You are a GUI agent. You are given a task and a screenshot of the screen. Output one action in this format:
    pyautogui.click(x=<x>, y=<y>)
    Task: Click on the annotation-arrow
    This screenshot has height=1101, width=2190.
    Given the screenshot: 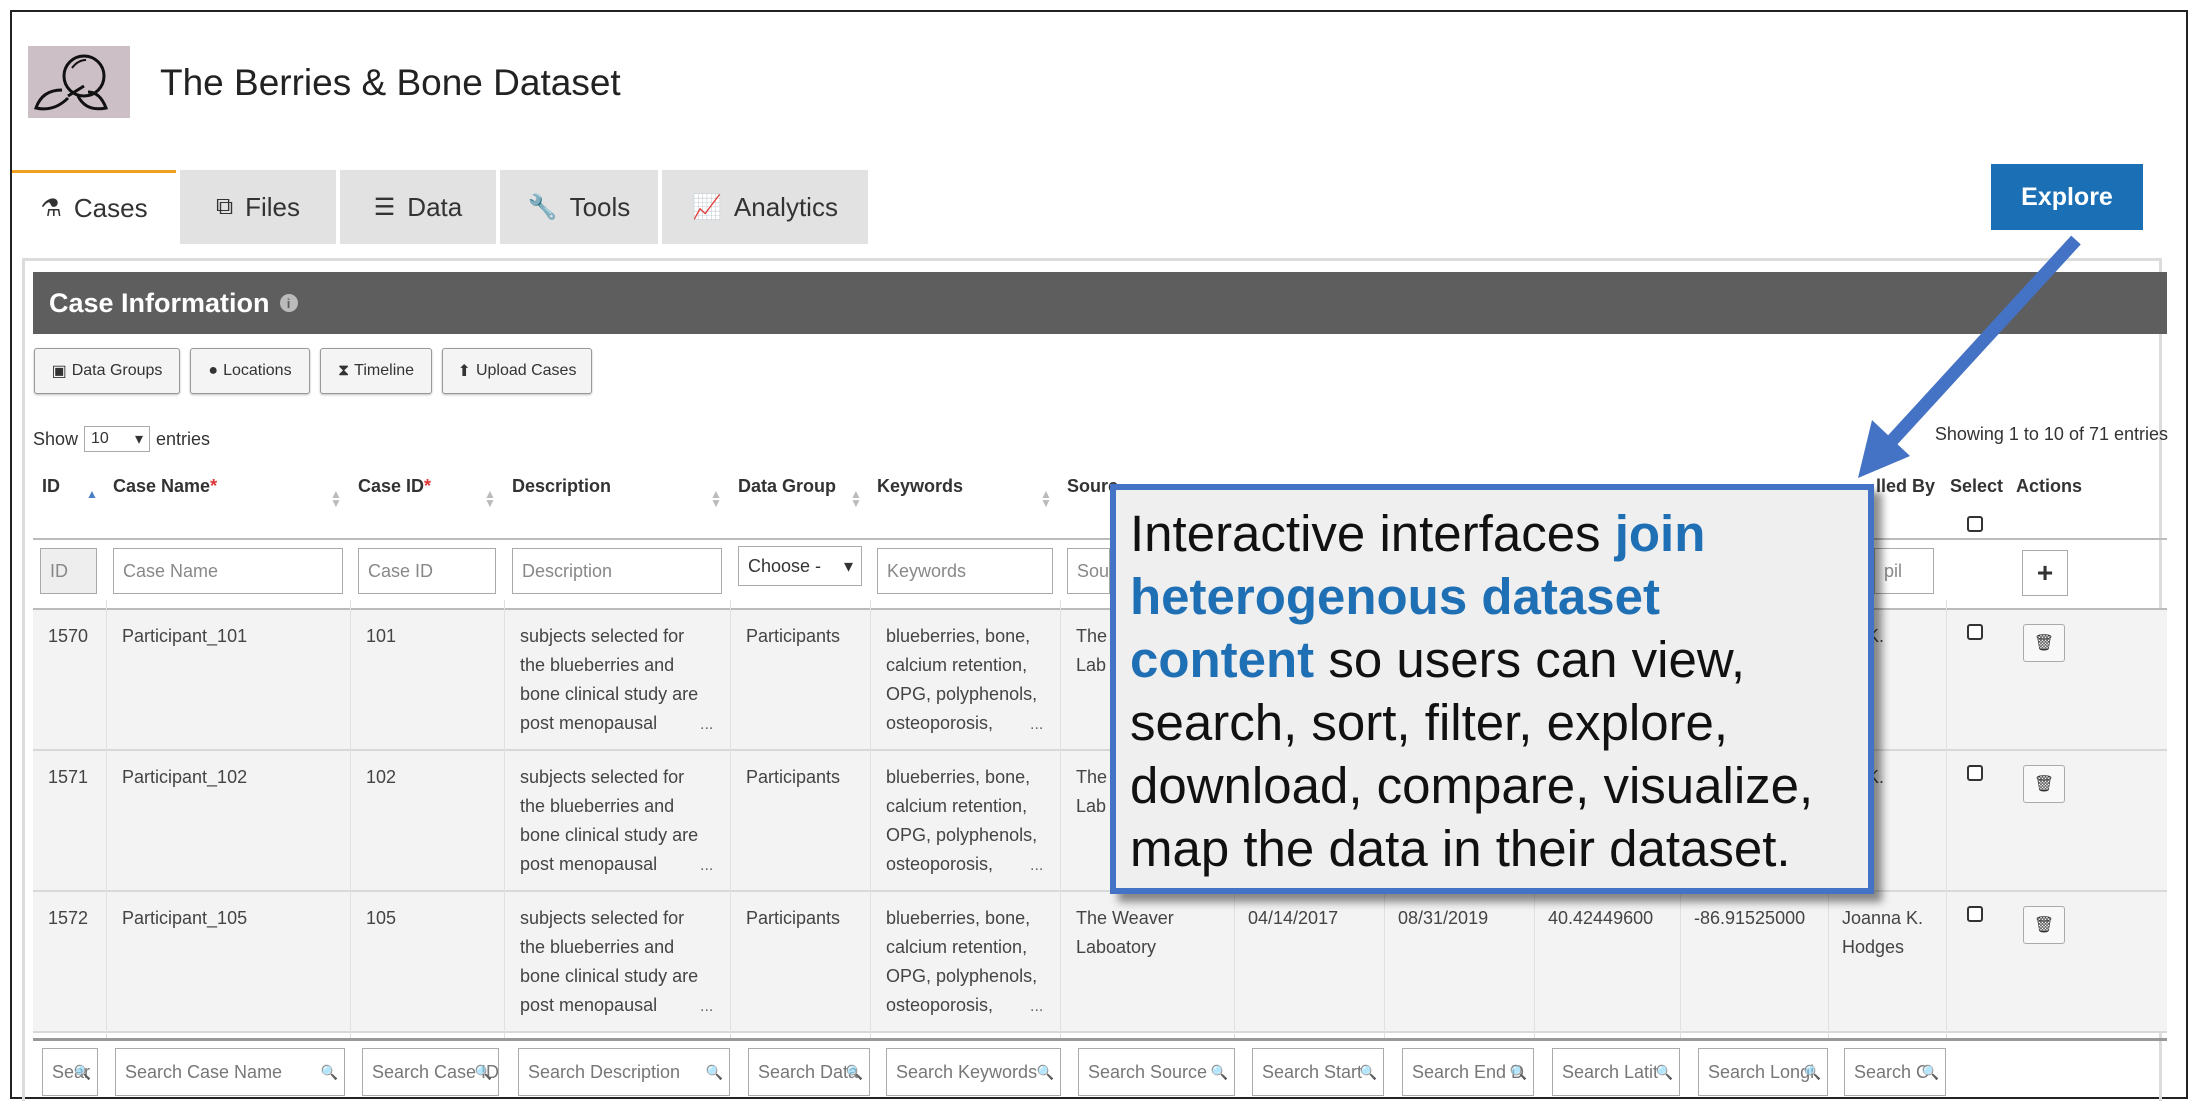 What is the action you would take?
    pyautogui.click(x=1969, y=356)
    